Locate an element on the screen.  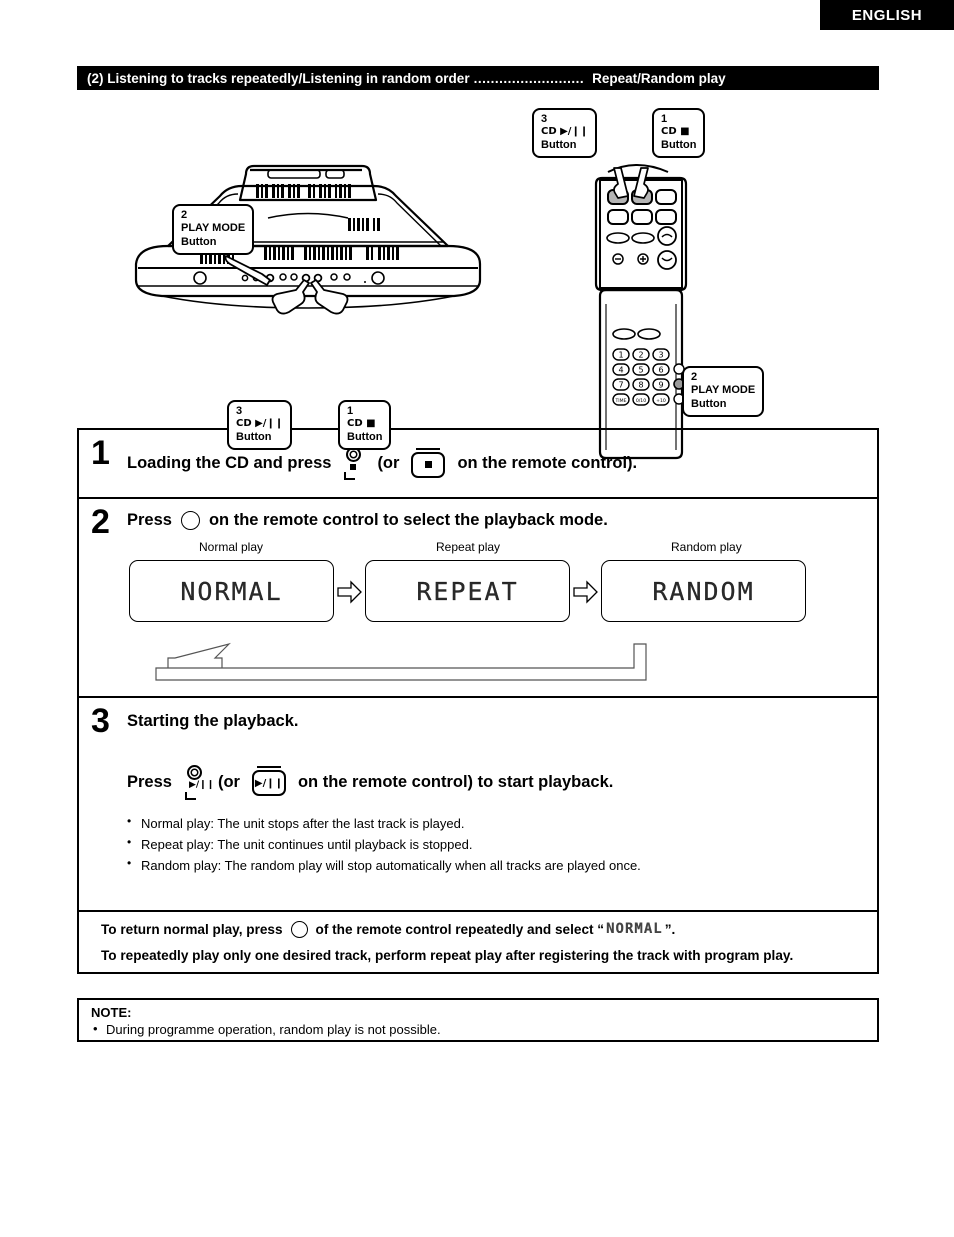
svg-text: 1 is located at coordinates (620, 355).